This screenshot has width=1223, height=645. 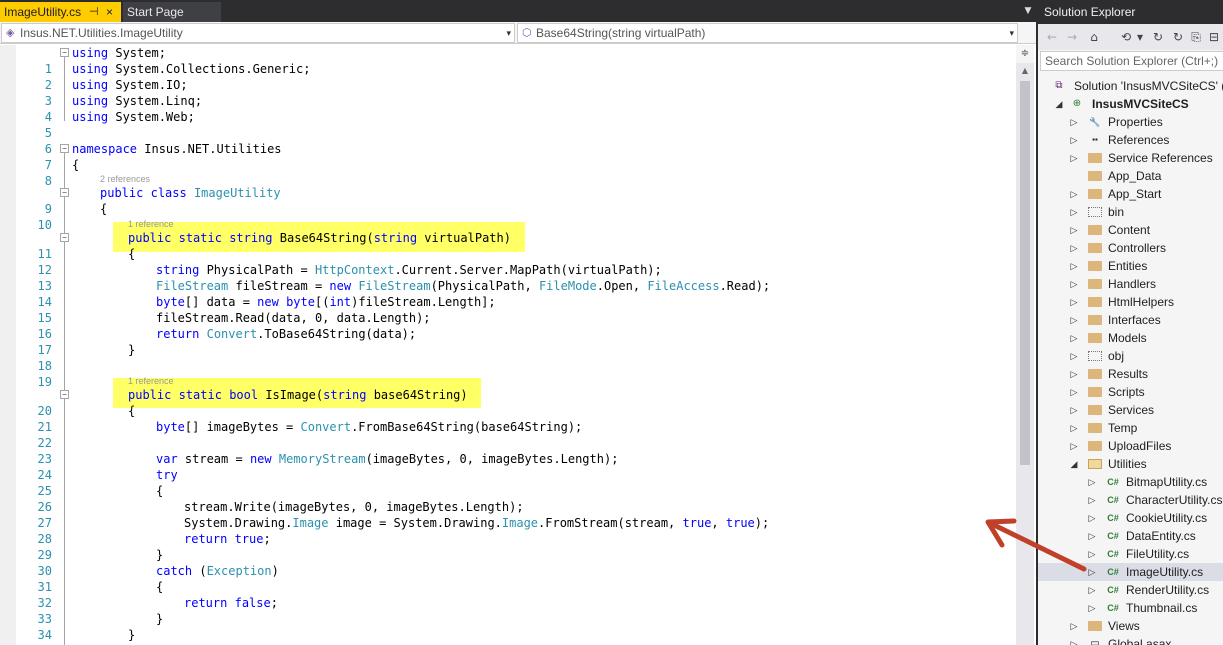 I want to click on tree-item: ▷ Interfaces, so click(x=1130, y=320).